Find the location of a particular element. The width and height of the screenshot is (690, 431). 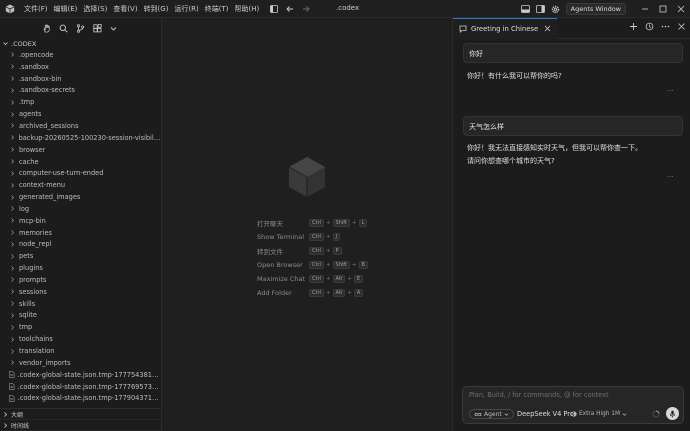

key-plus: + is located at coordinates (354, 223).